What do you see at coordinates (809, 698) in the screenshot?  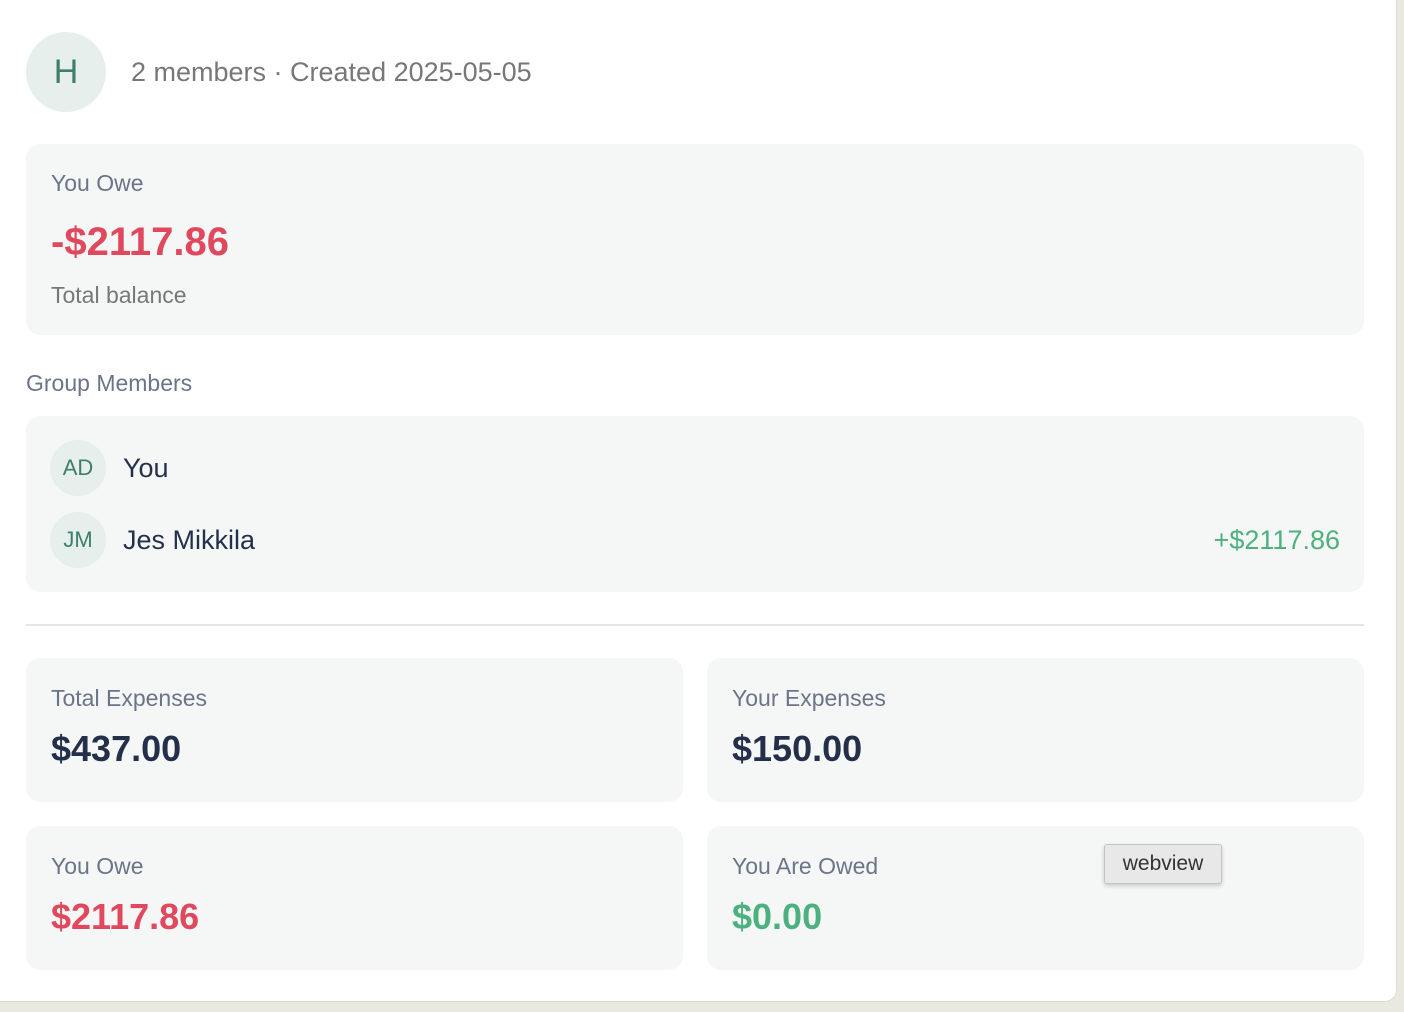 I see `your-expenses-label: Your Expenses` at bounding box center [809, 698].